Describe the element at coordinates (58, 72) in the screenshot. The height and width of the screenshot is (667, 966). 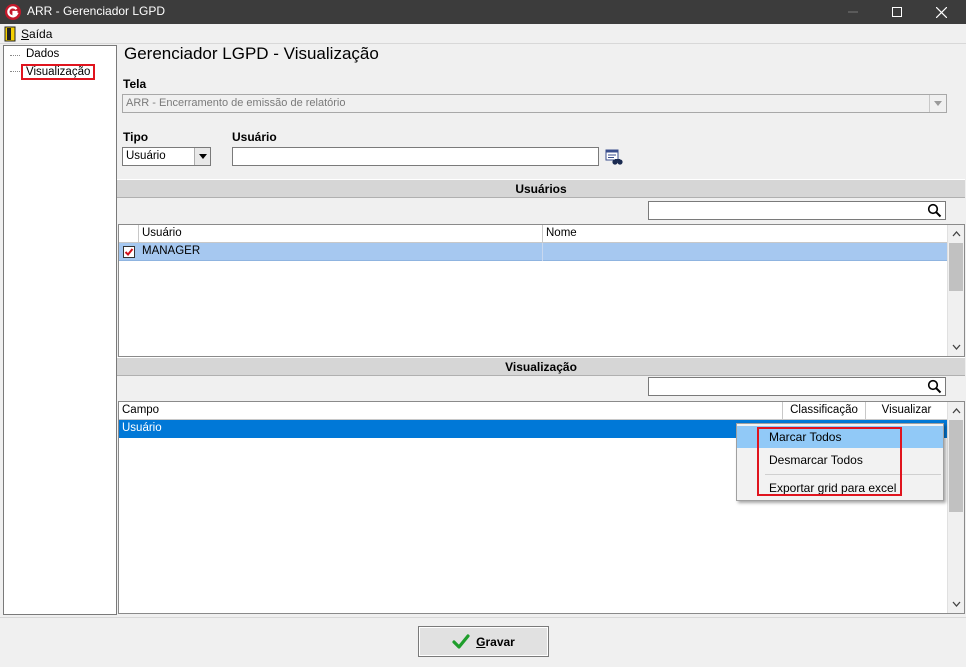
I see `tree-item-visualizacao: Visualização` at that location.